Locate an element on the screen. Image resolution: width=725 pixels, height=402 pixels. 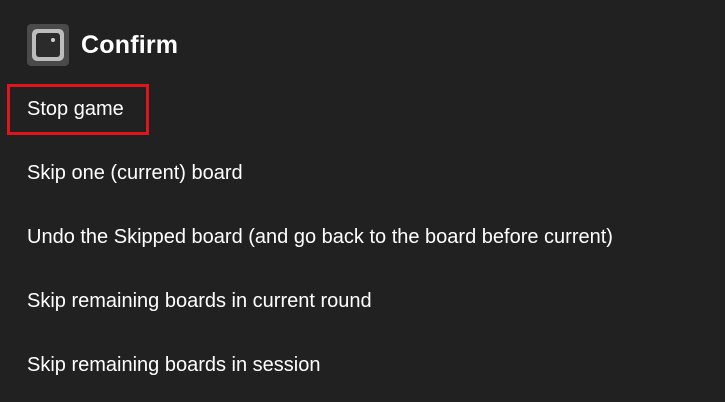
dialog-title: Confirm is located at coordinates (130, 44).